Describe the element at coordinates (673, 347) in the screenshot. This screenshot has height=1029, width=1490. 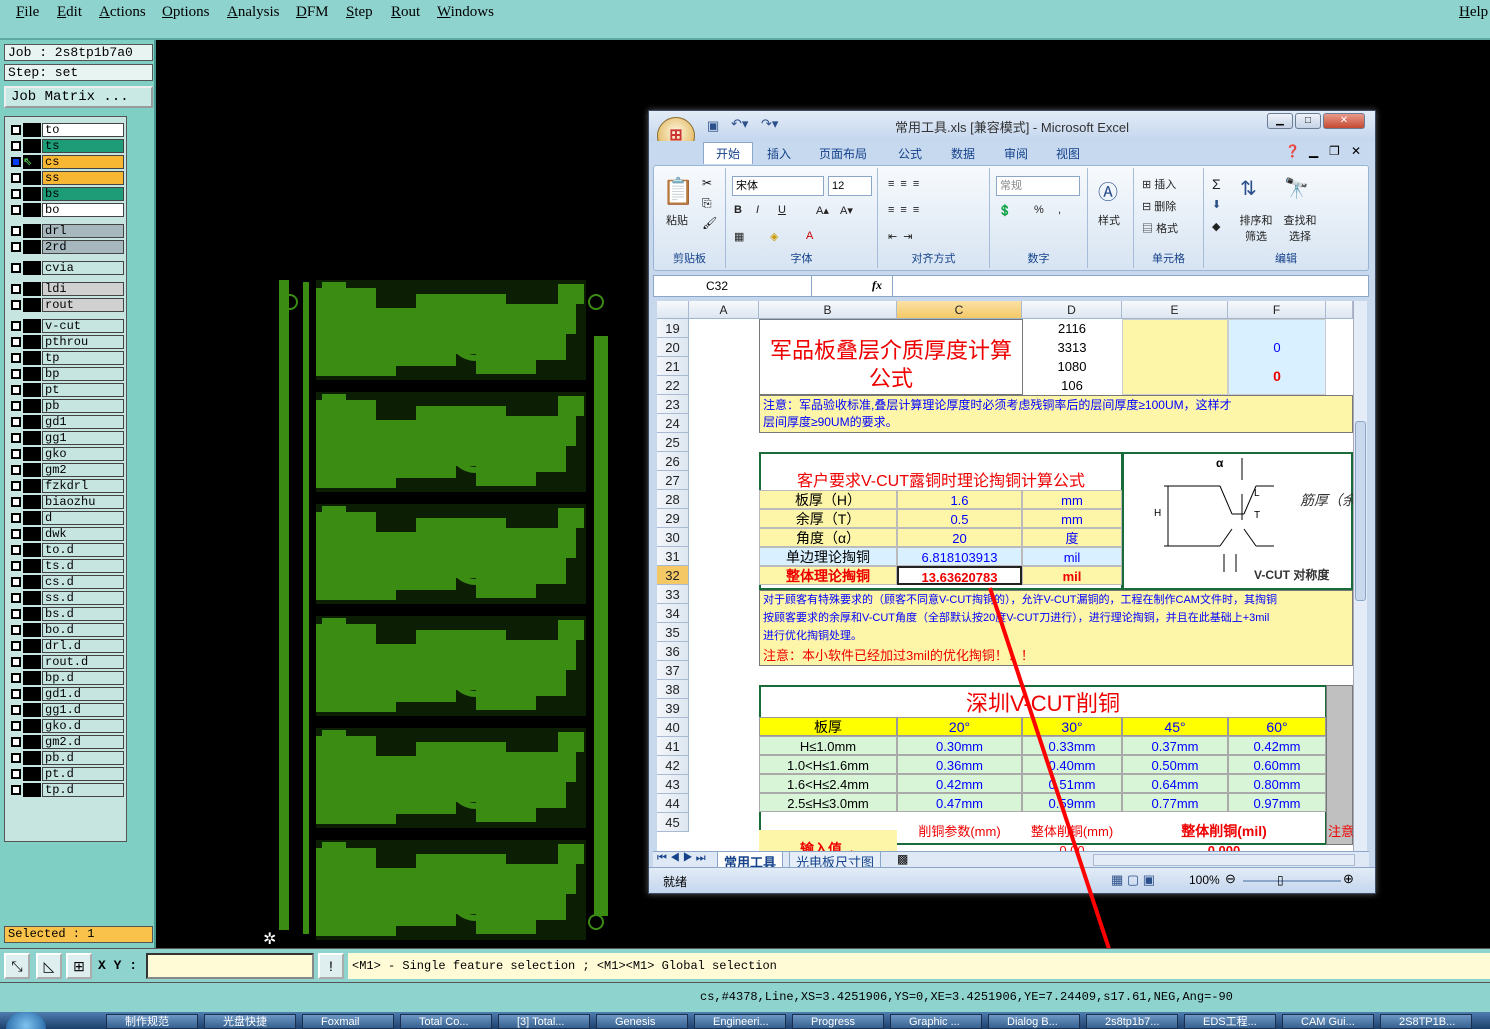
I see `row-header: 20` at that location.